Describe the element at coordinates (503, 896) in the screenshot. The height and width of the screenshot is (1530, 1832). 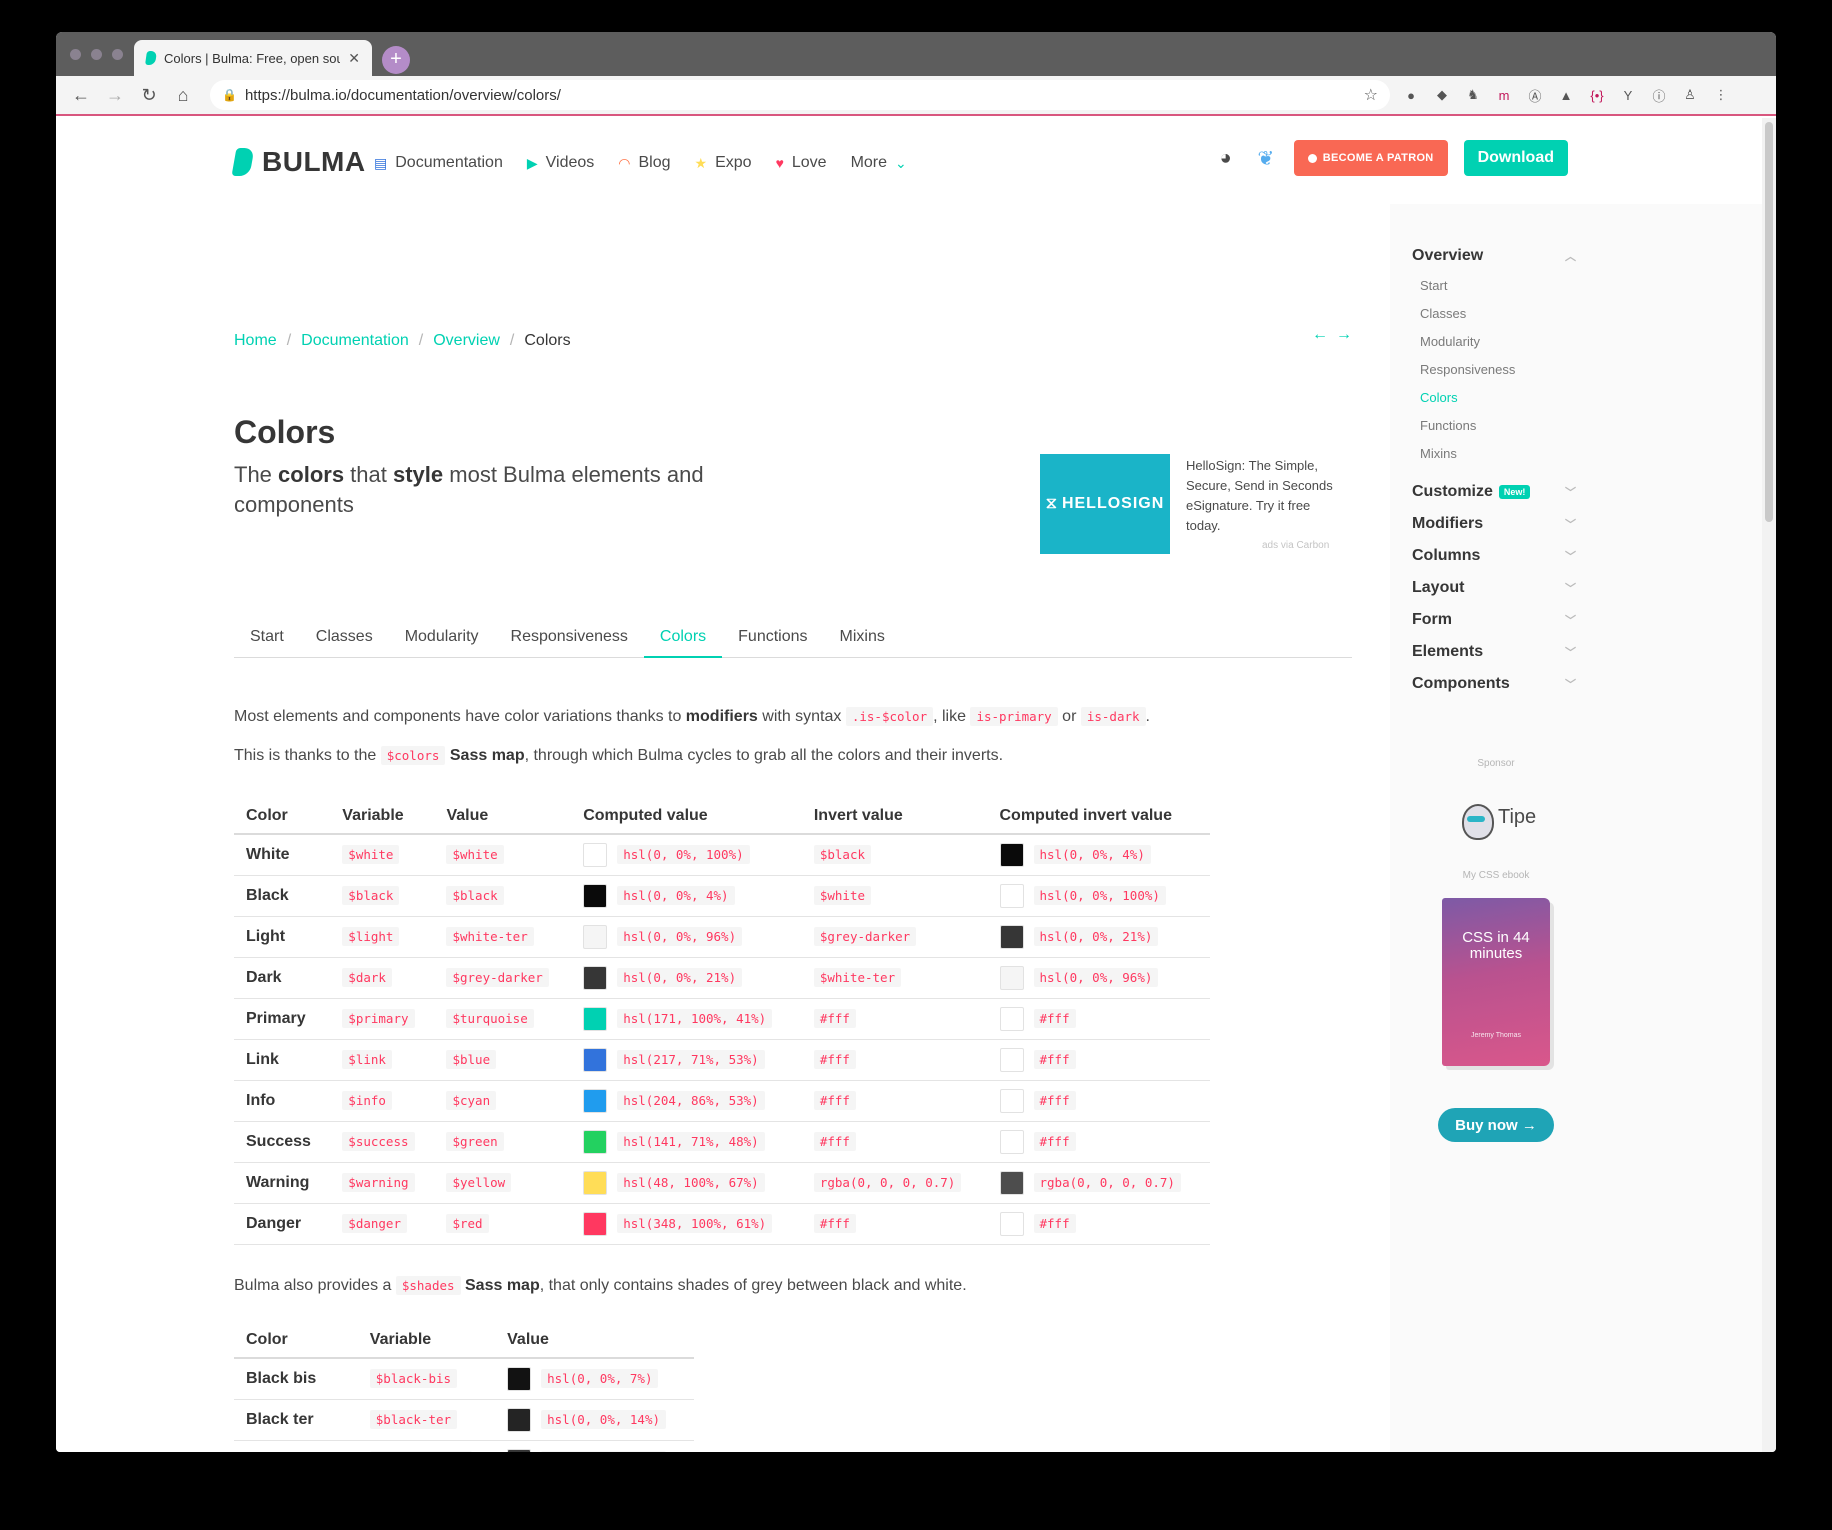
I see `value-cell: $black` at that location.